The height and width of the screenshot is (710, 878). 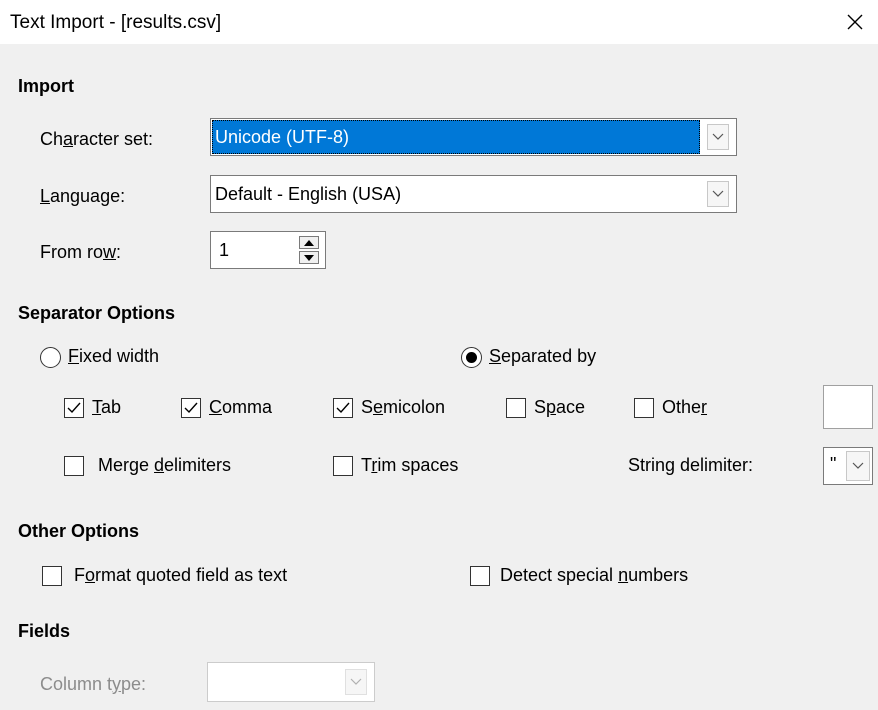 I want to click on string-delimiter-dropdown-button, so click(x=858, y=466).